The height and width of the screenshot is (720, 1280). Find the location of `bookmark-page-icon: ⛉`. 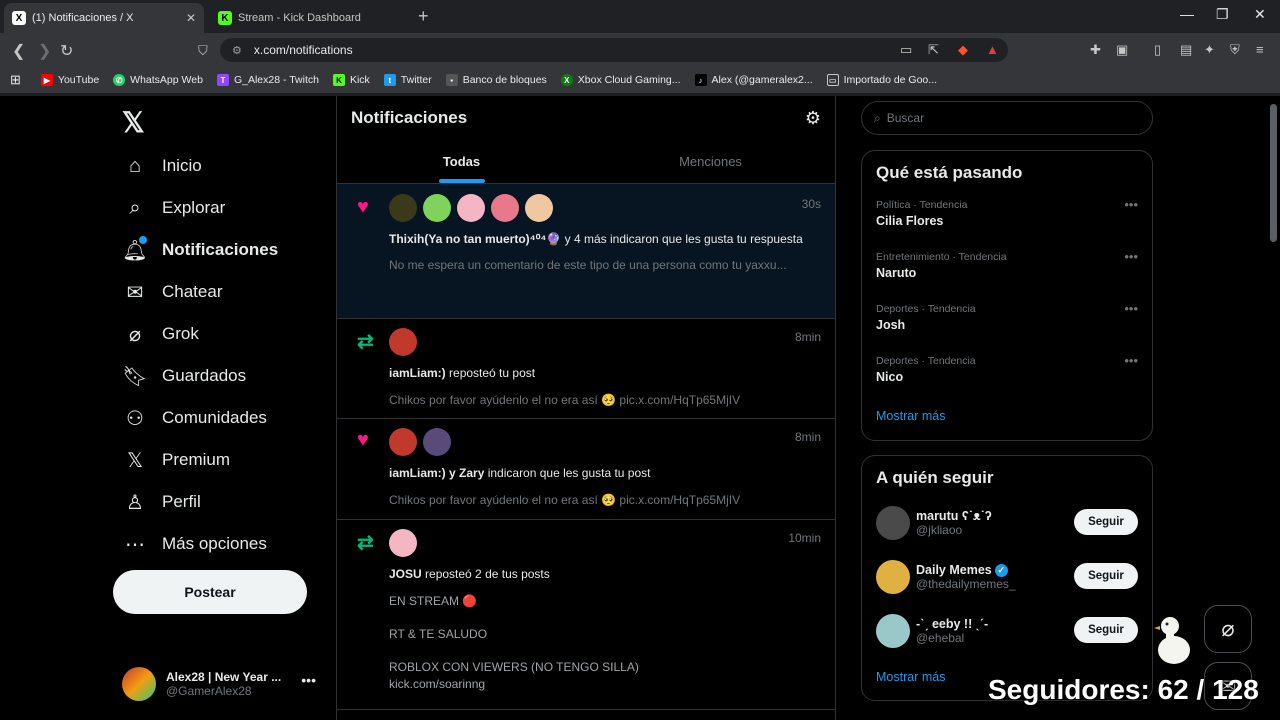

bookmark-page-icon: ⛉ is located at coordinates (203, 51).